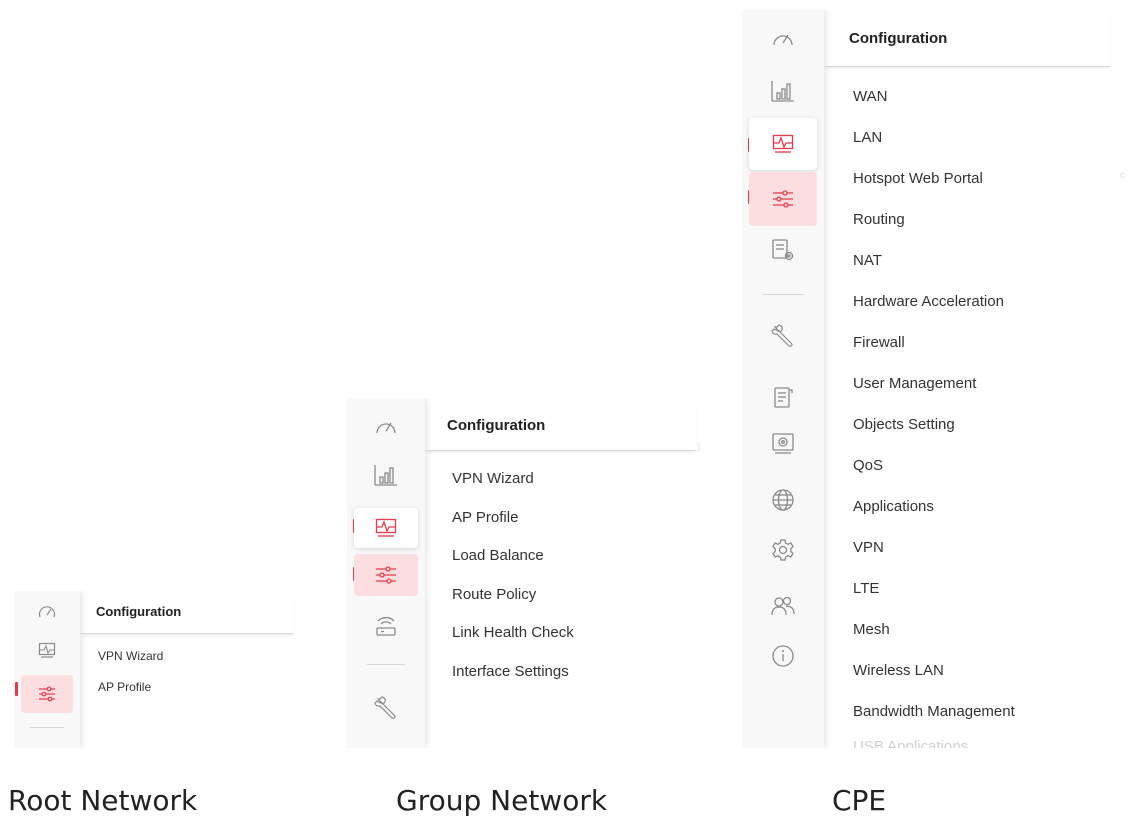  I want to click on menu-item-link-health-check: Link Health Check, so click(513, 632).